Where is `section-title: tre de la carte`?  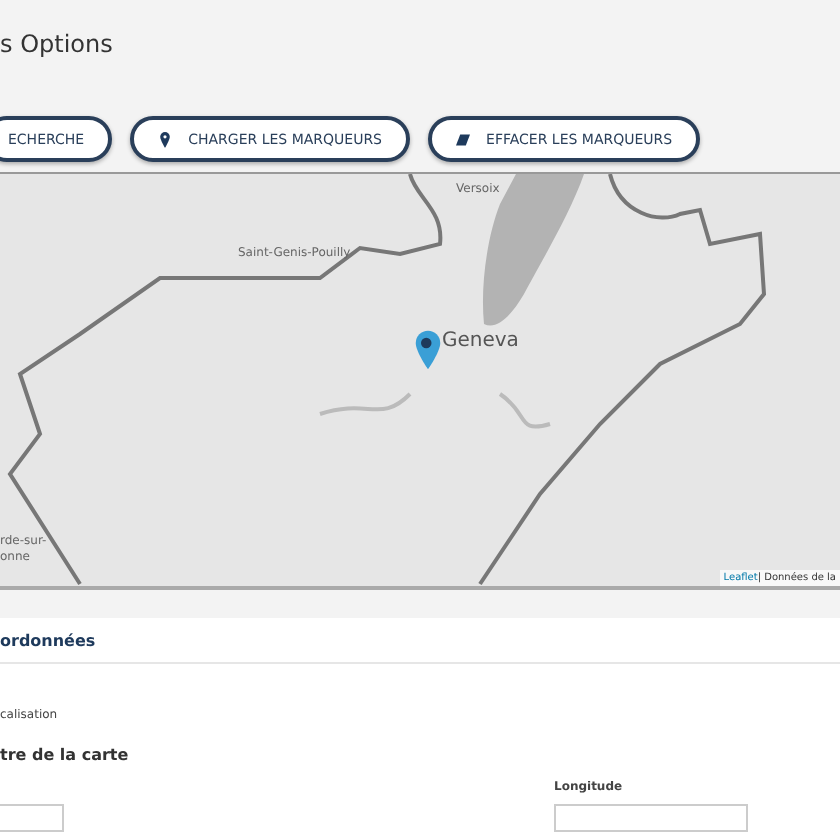
section-title: tre de la carte is located at coordinates (65, 755).